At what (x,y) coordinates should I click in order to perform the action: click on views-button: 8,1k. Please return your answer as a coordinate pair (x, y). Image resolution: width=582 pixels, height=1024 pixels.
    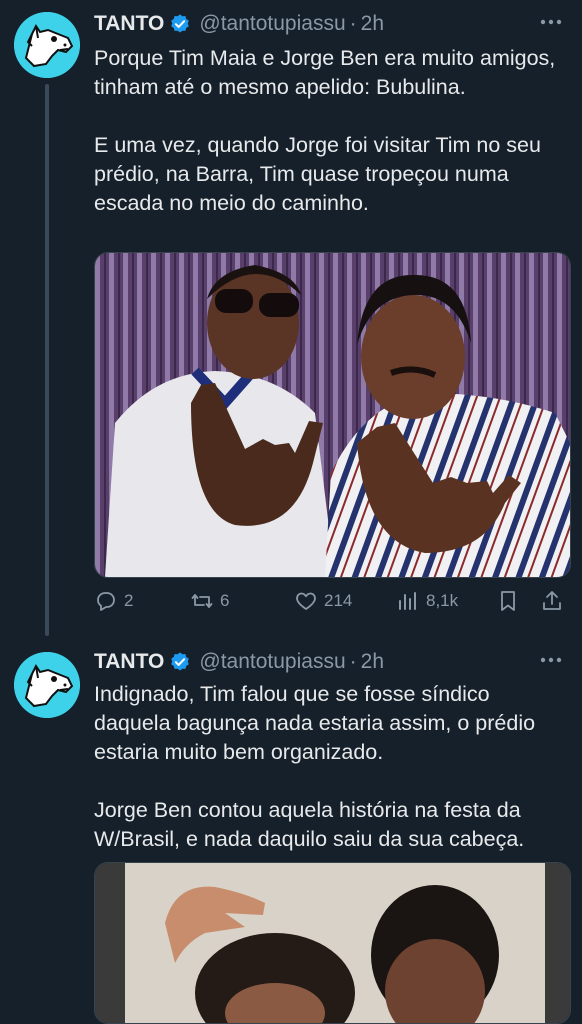
    Looking at the image, I should click on (427, 601).